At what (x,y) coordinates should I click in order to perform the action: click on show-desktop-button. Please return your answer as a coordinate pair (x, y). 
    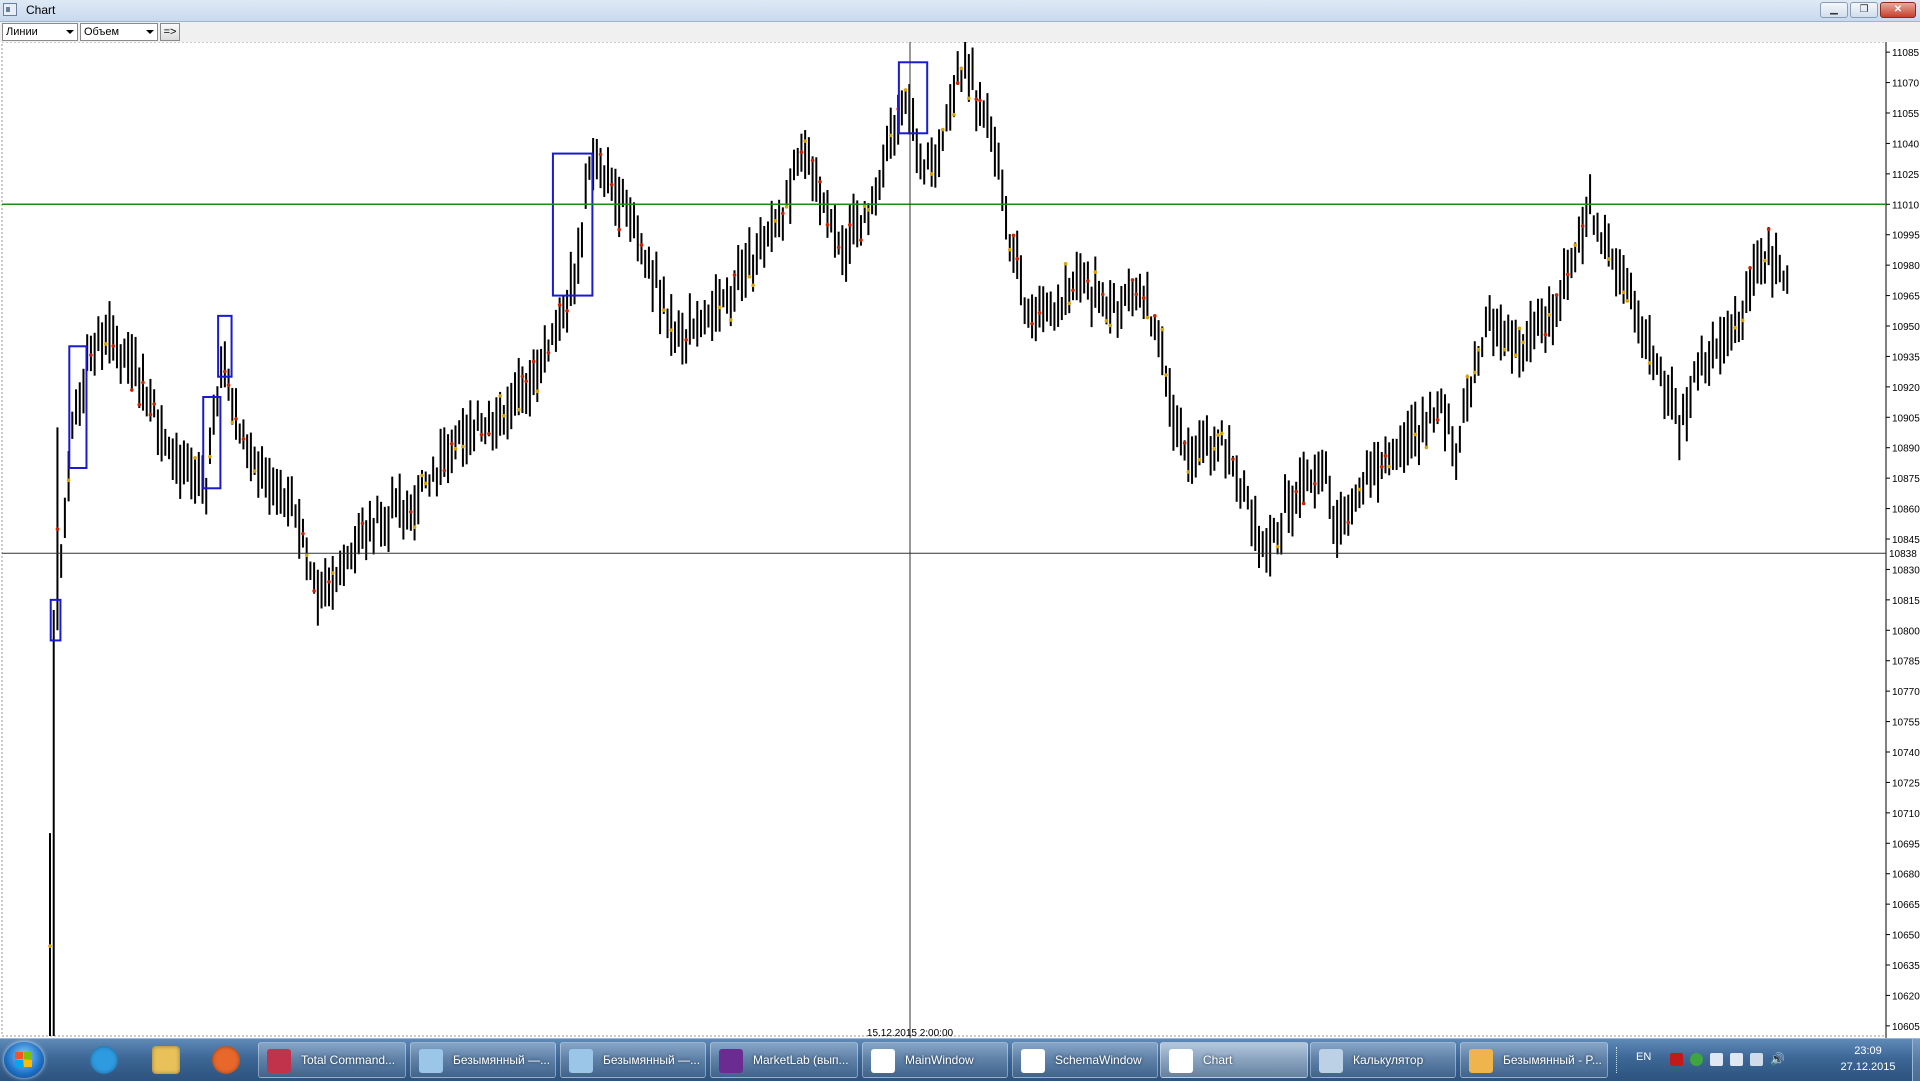
    Looking at the image, I should click on (1916, 1060).